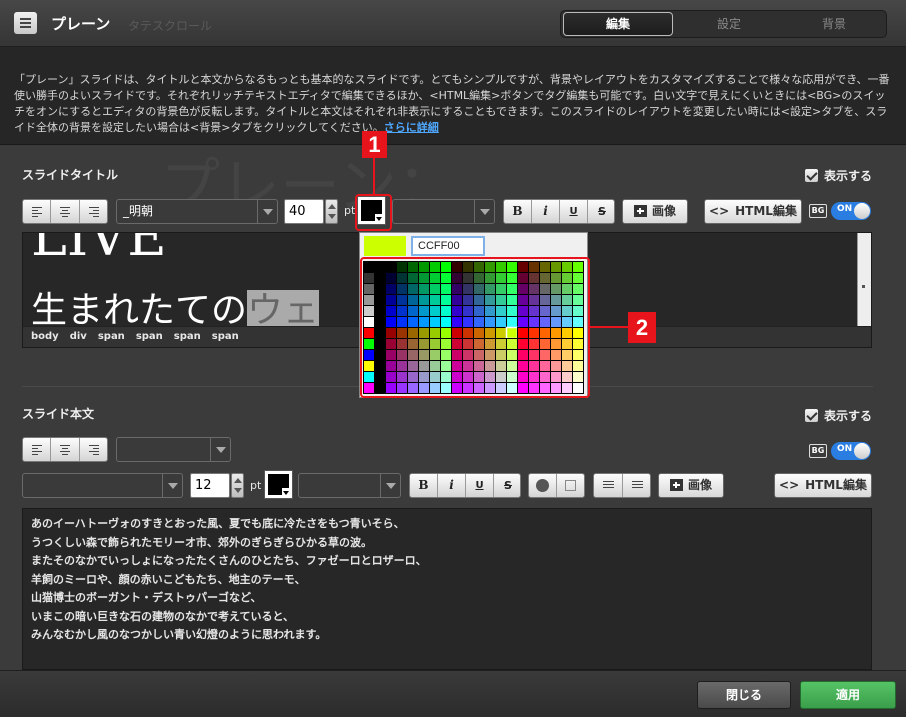  I want to click on title-format-group: B i U S, so click(559, 211).